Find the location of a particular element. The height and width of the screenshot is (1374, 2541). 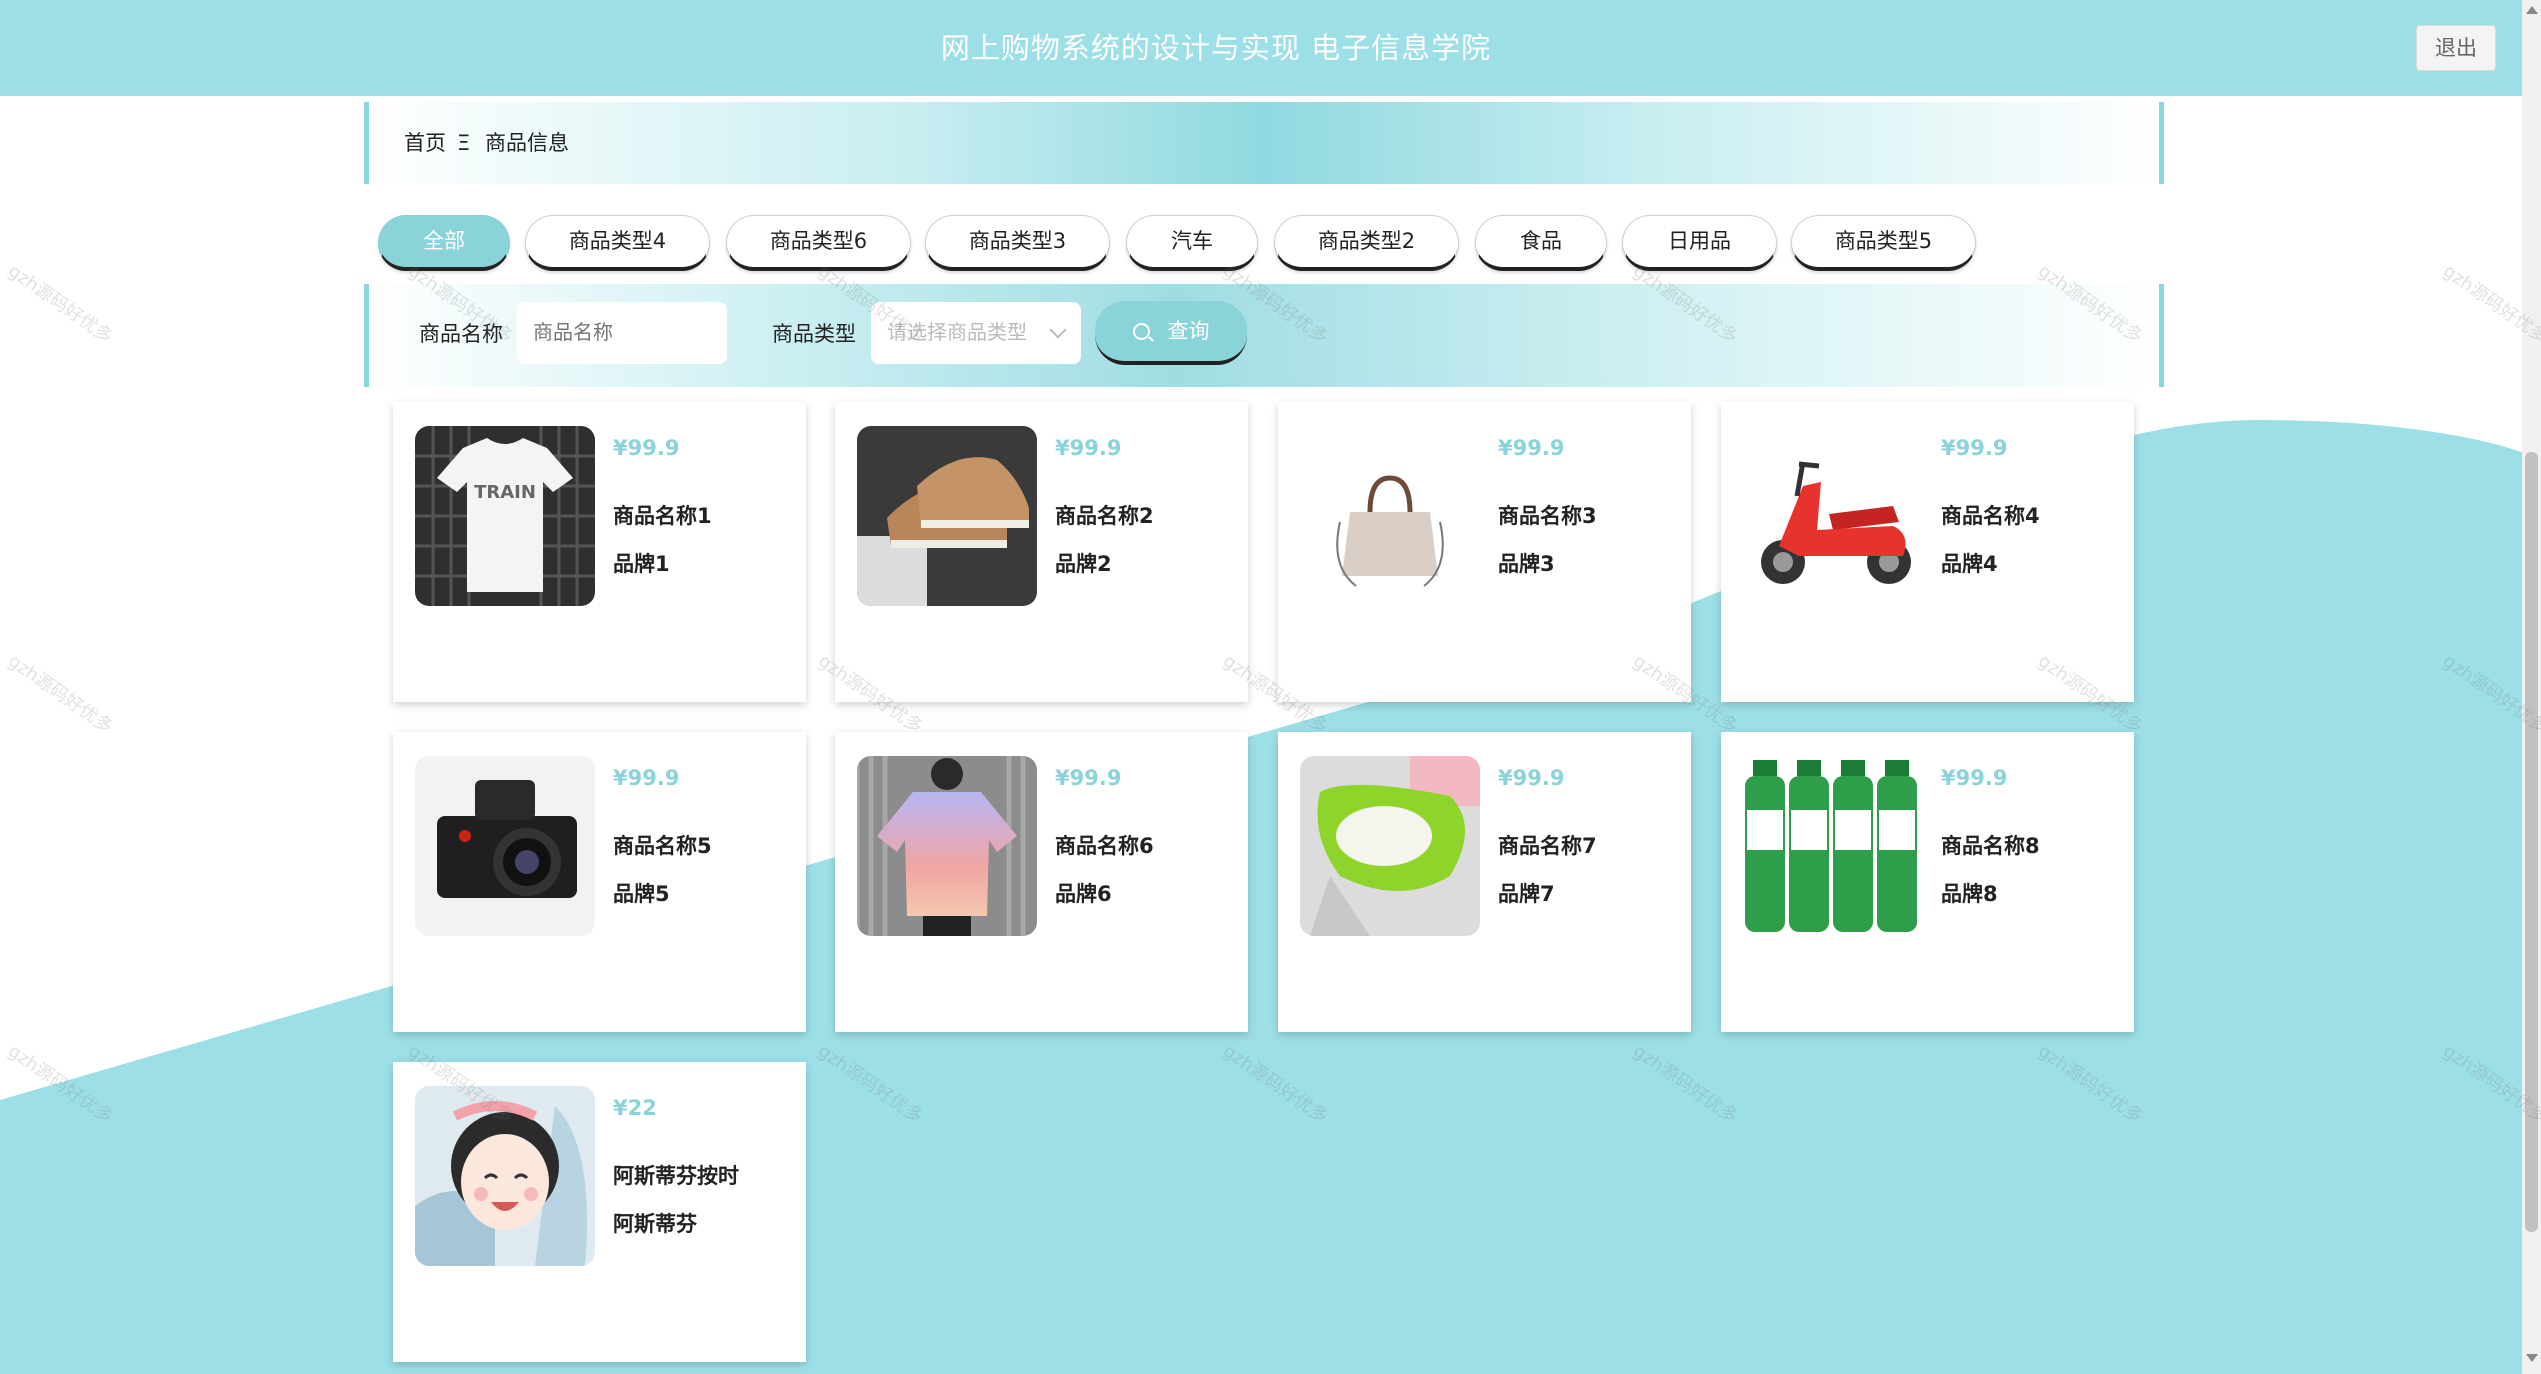

tab-type2: 商品类型2 is located at coordinates (1366, 243).